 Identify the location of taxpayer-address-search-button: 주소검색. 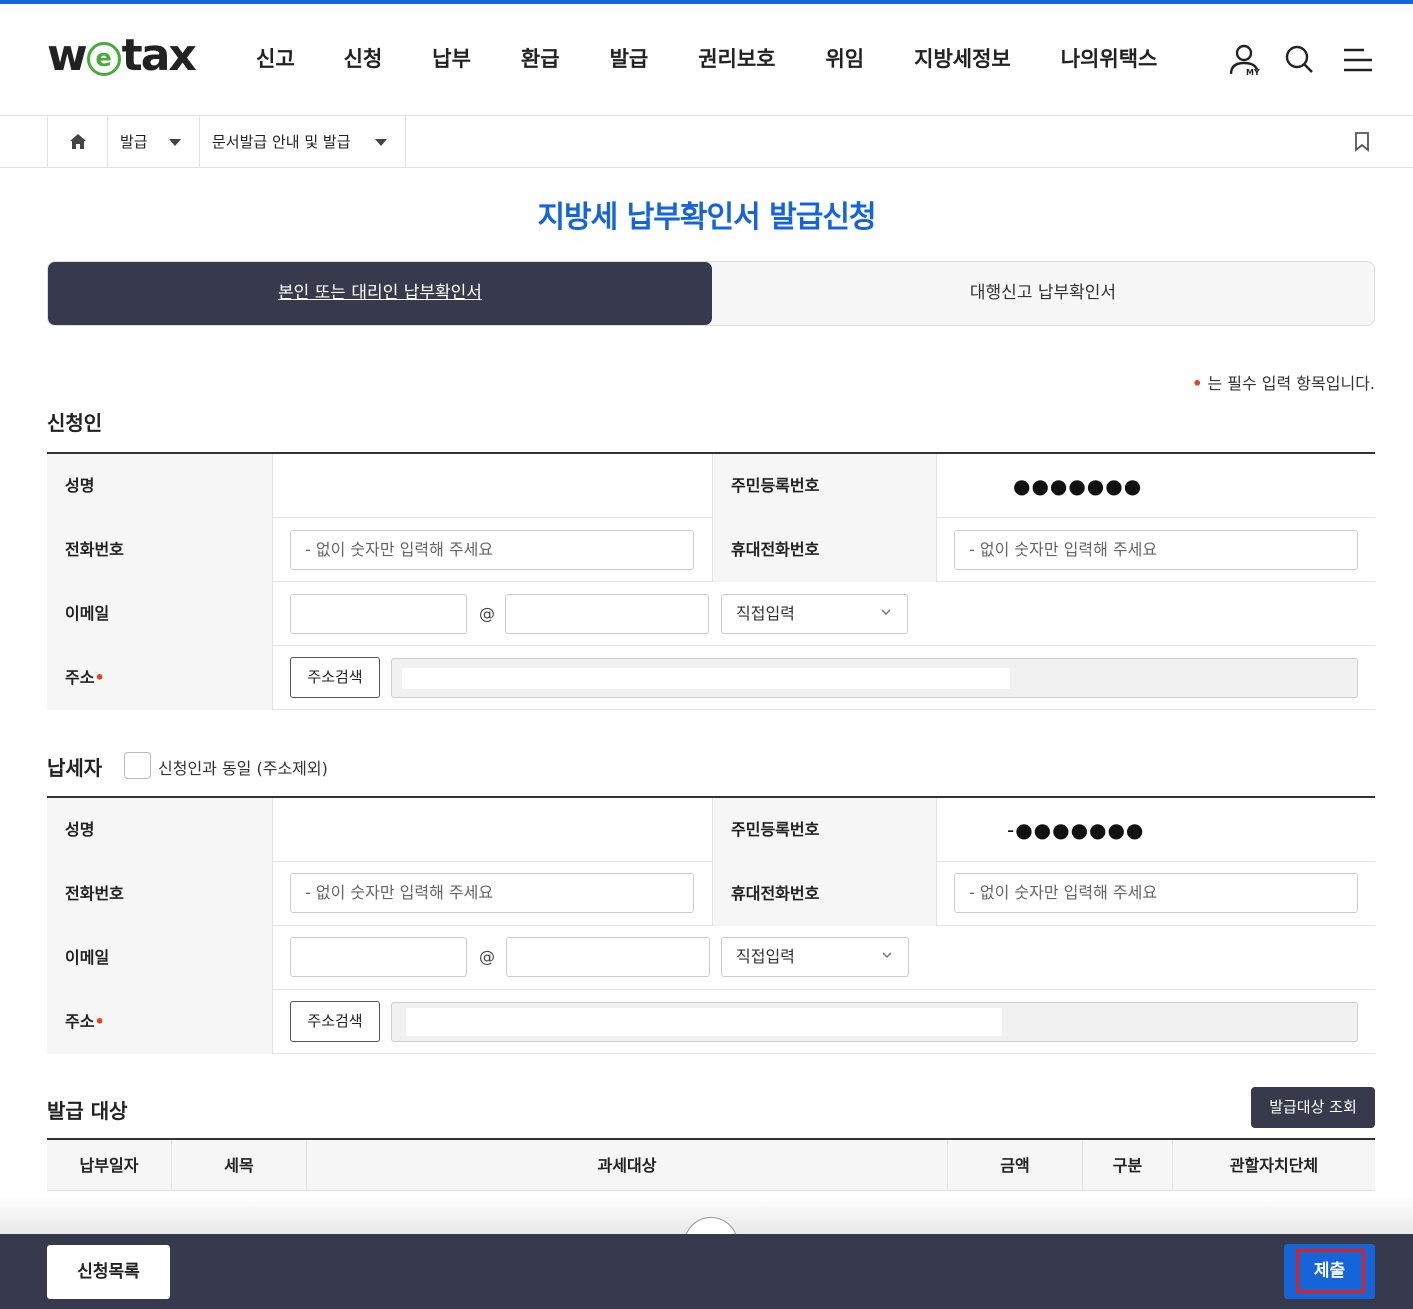
(335, 1021).